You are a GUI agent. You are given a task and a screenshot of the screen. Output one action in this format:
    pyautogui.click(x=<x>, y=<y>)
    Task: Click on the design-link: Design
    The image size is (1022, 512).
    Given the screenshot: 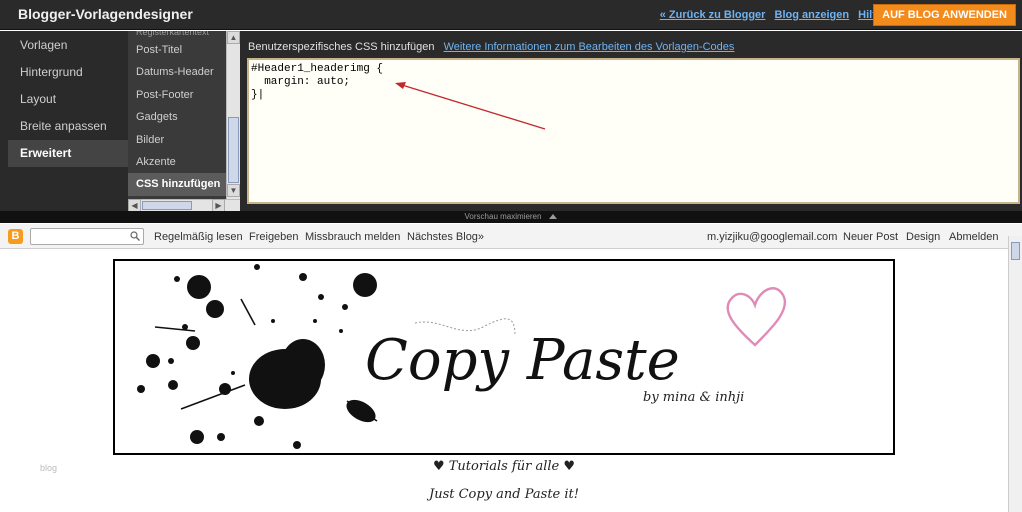 What is the action you would take?
    pyautogui.click(x=923, y=237)
    